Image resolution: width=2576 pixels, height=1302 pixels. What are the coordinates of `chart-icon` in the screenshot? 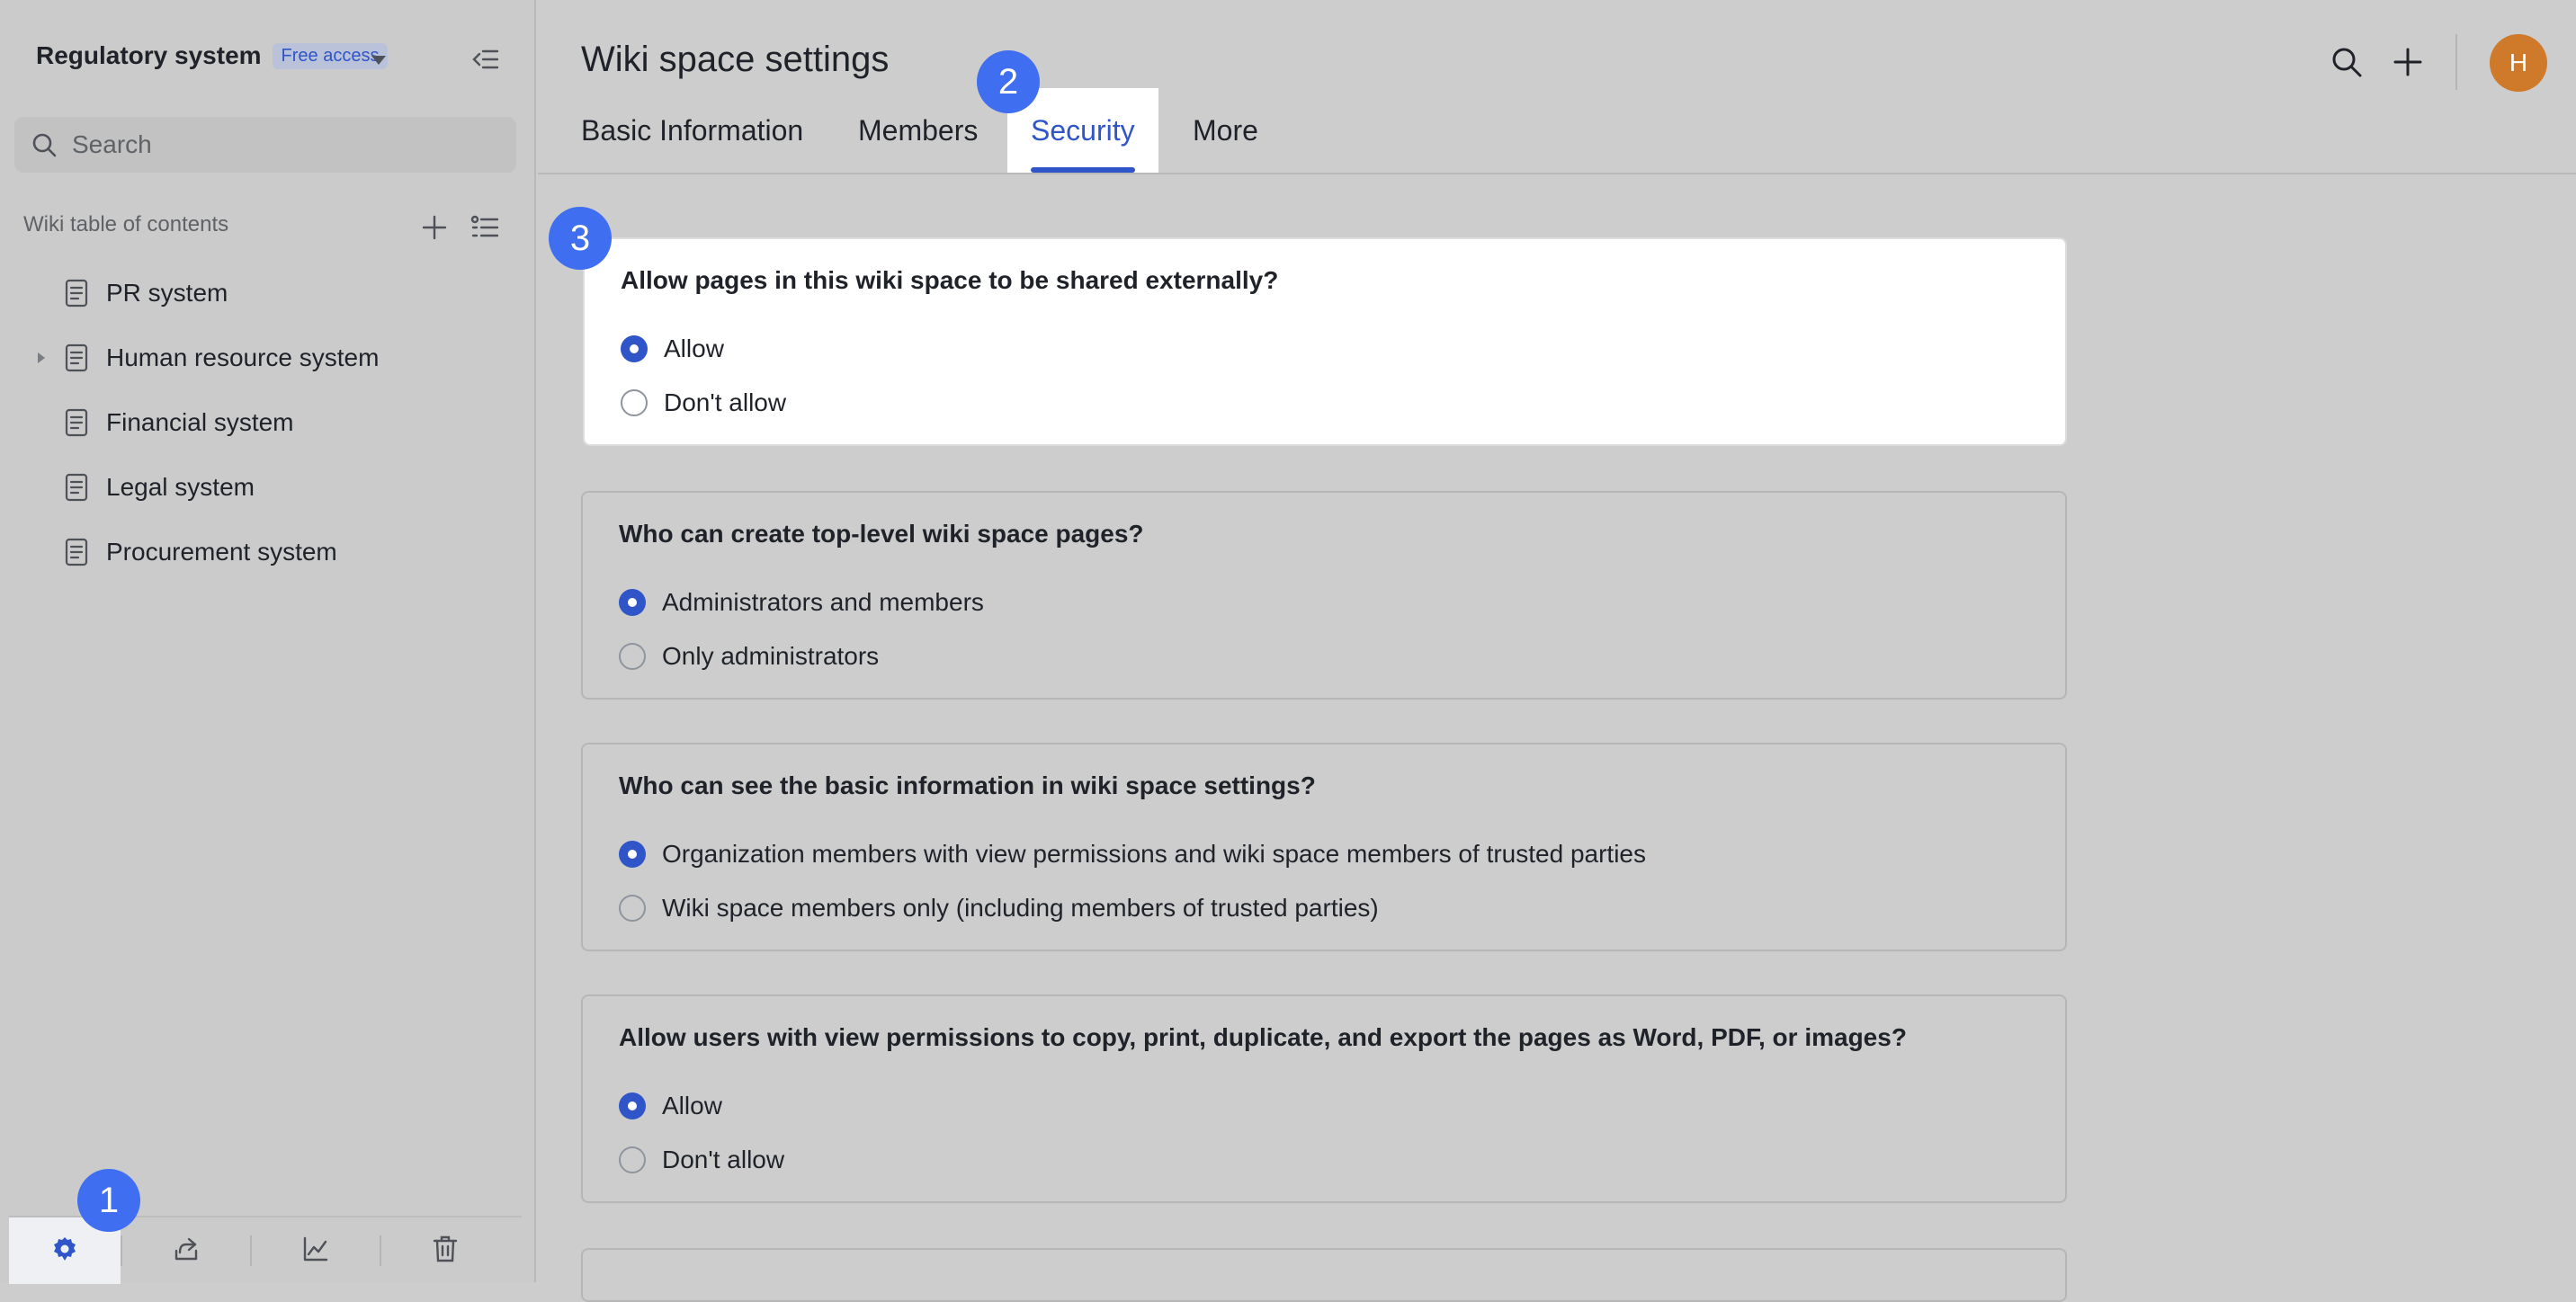 It's located at (315, 1251).